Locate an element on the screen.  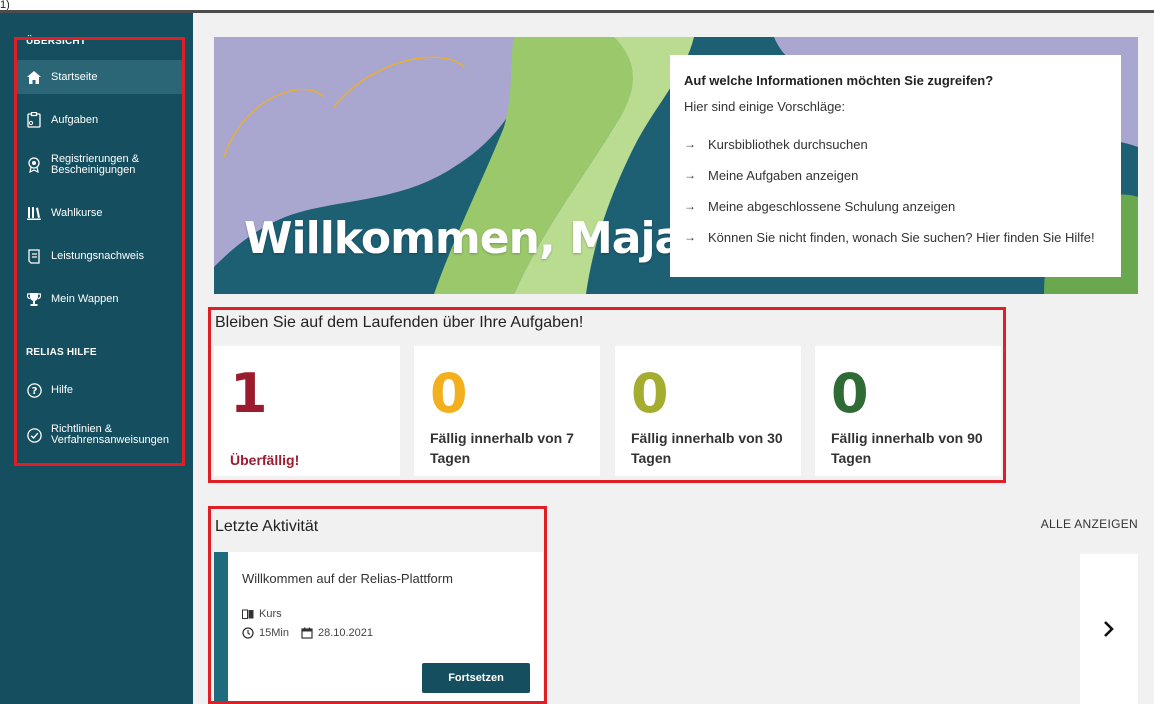
sidebar-heading-overview: ÜBERSICHT is located at coordinates (56, 41).